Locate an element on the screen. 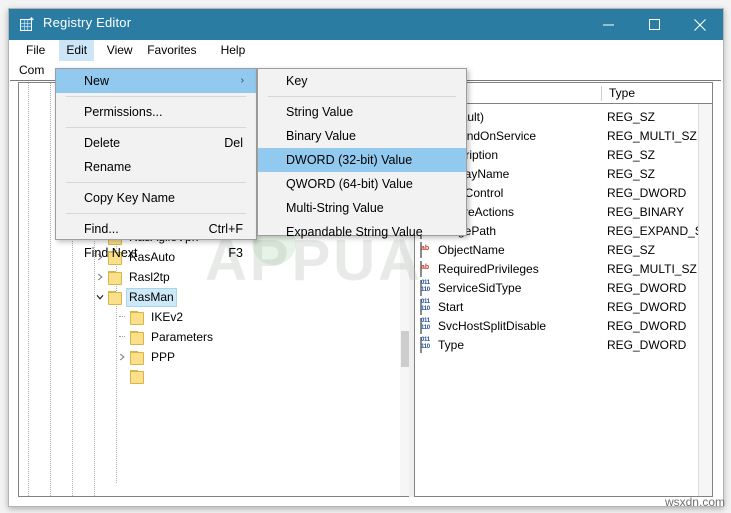 This screenshot has height=513, width=731. column-header-type: Type is located at coordinates (618, 93).